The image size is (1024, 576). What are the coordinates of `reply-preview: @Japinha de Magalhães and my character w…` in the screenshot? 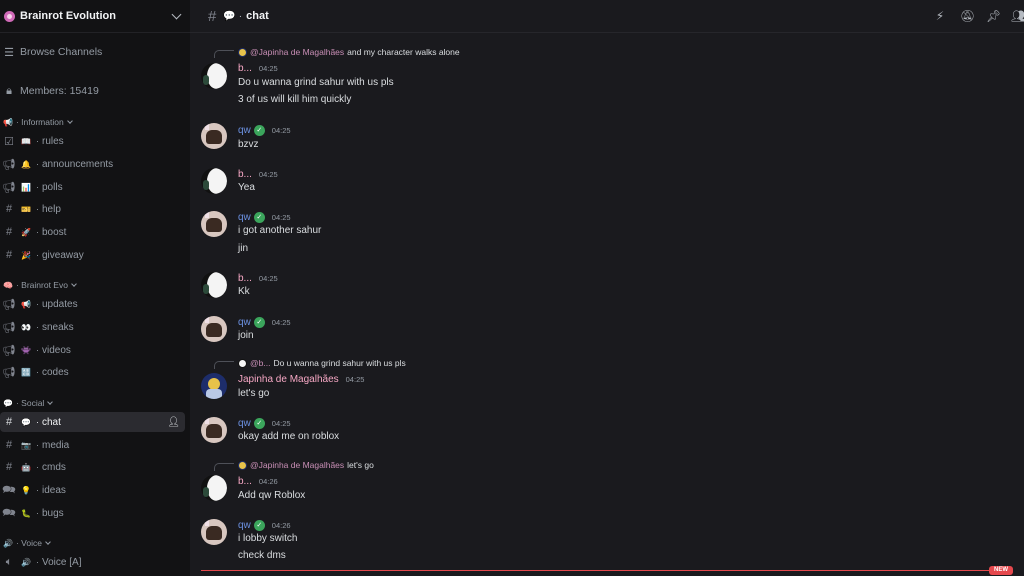 It's located at (349, 52).